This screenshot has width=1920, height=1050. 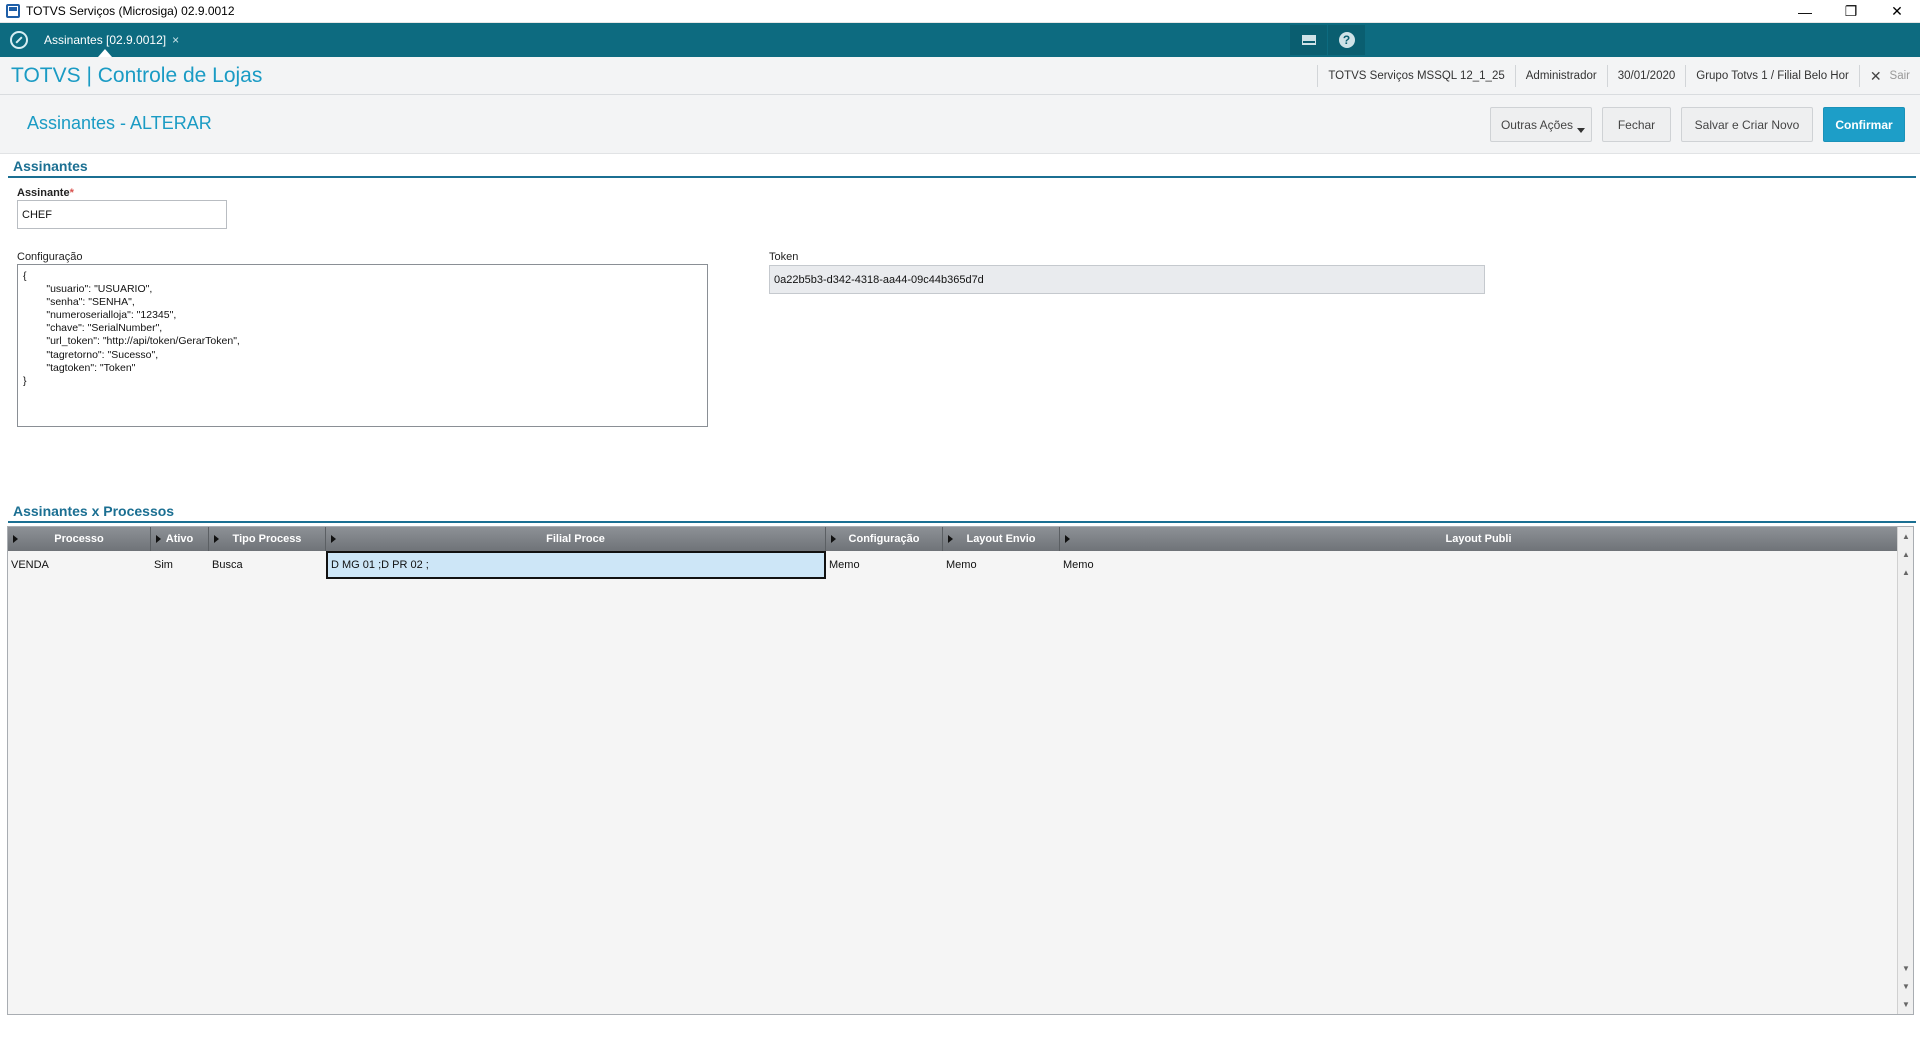 What do you see at coordinates (1897, 11) in the screenshot?
I see `close-window-button: ✕` at bounding box center [1897, 11].